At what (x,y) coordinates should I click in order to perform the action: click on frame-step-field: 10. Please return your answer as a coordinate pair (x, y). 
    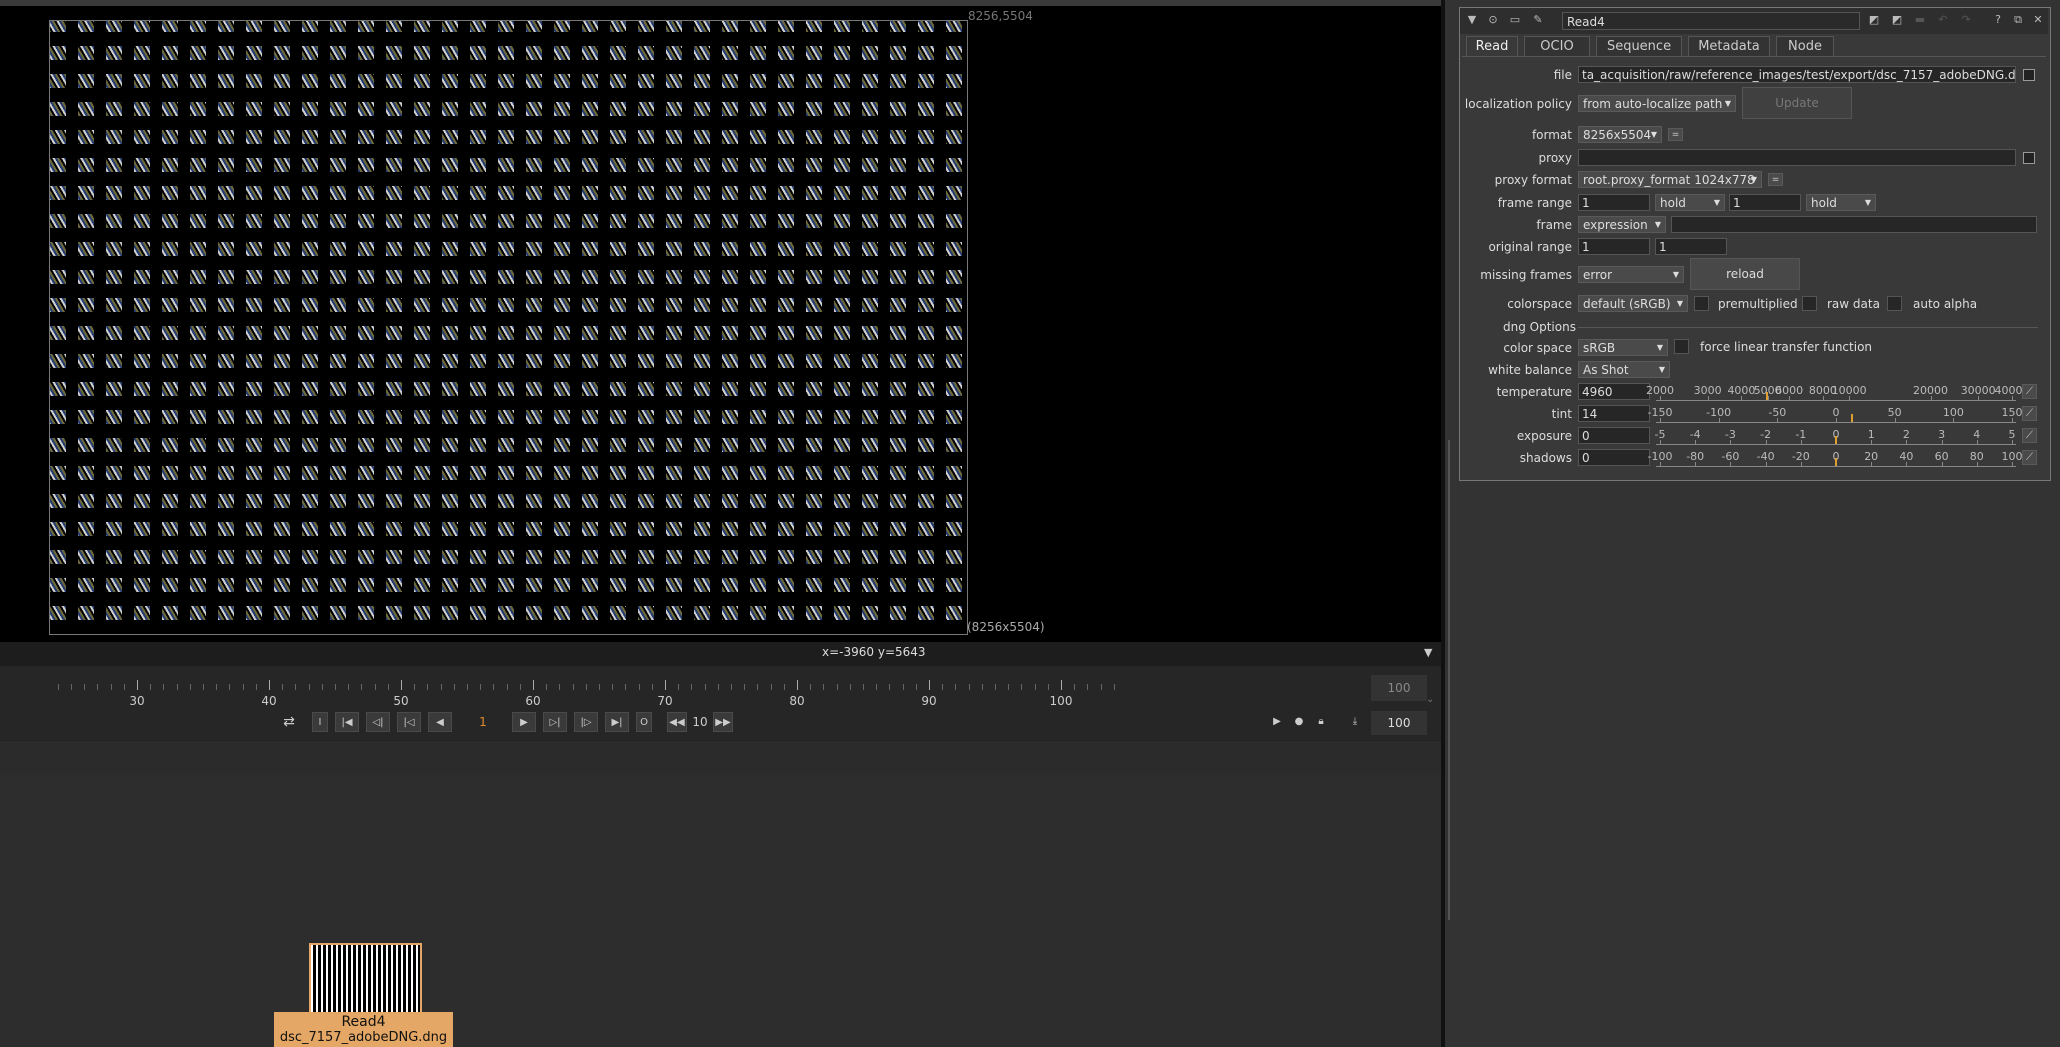
    Looking at the image, I should click on (700, 722).